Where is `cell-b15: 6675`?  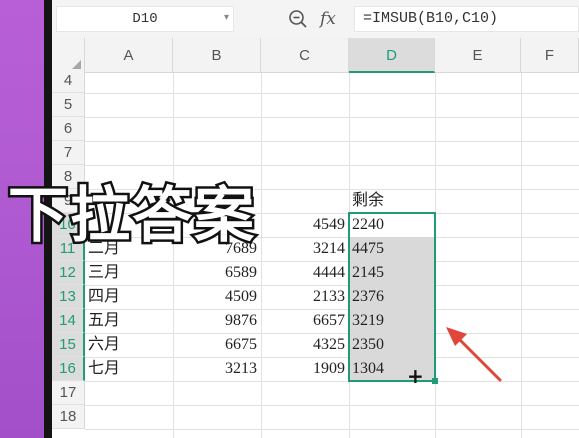 cell-b15: 6675 is located at coordinates (215, 345).